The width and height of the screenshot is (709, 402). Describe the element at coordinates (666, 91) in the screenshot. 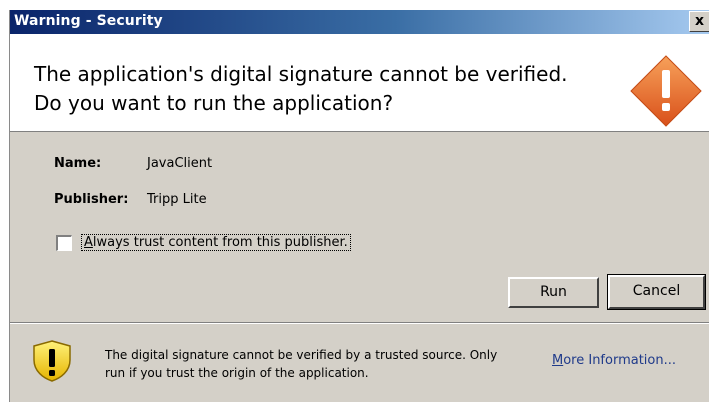

I see `warning-diamond-icon` at that location.